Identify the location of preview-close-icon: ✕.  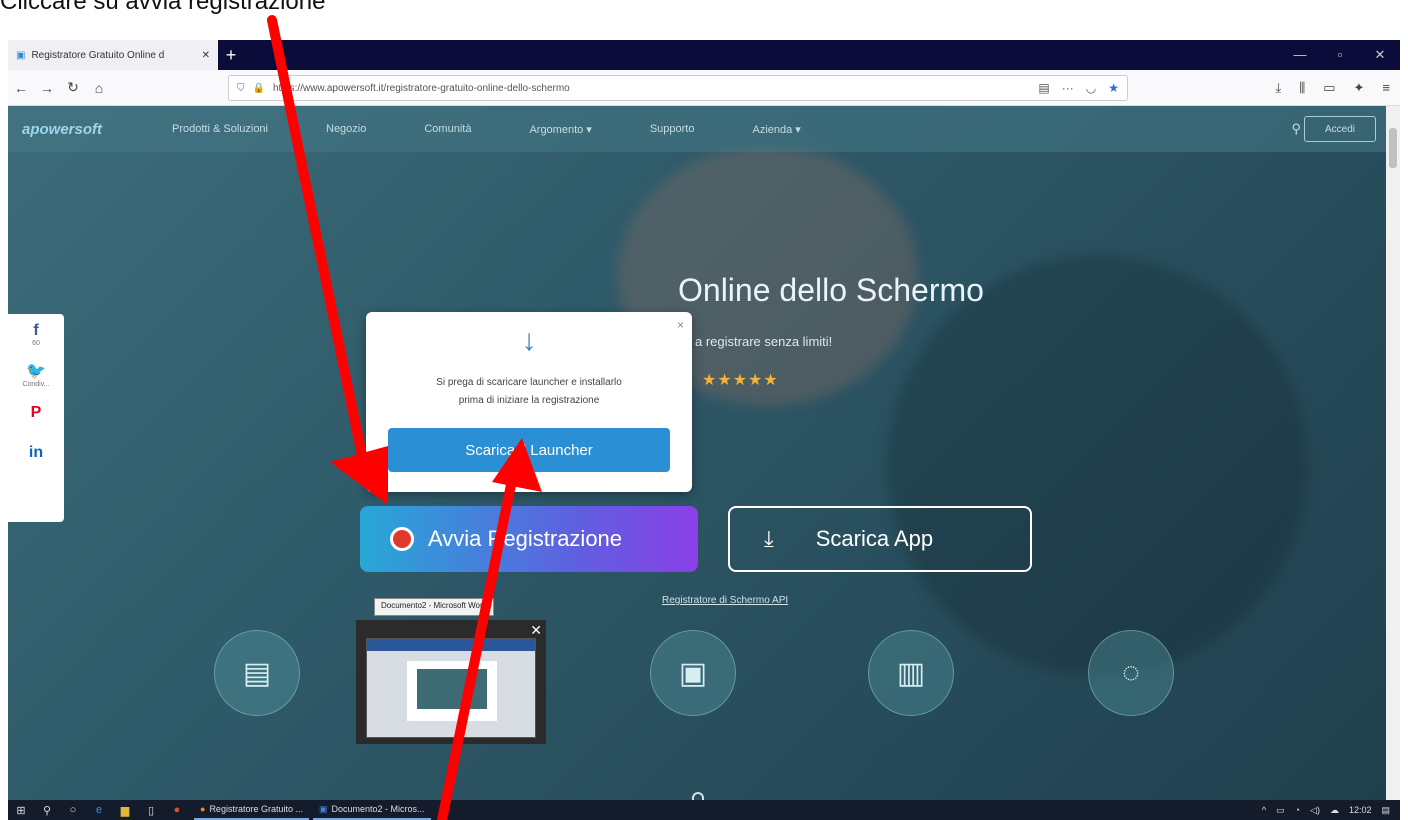
(536, 630).